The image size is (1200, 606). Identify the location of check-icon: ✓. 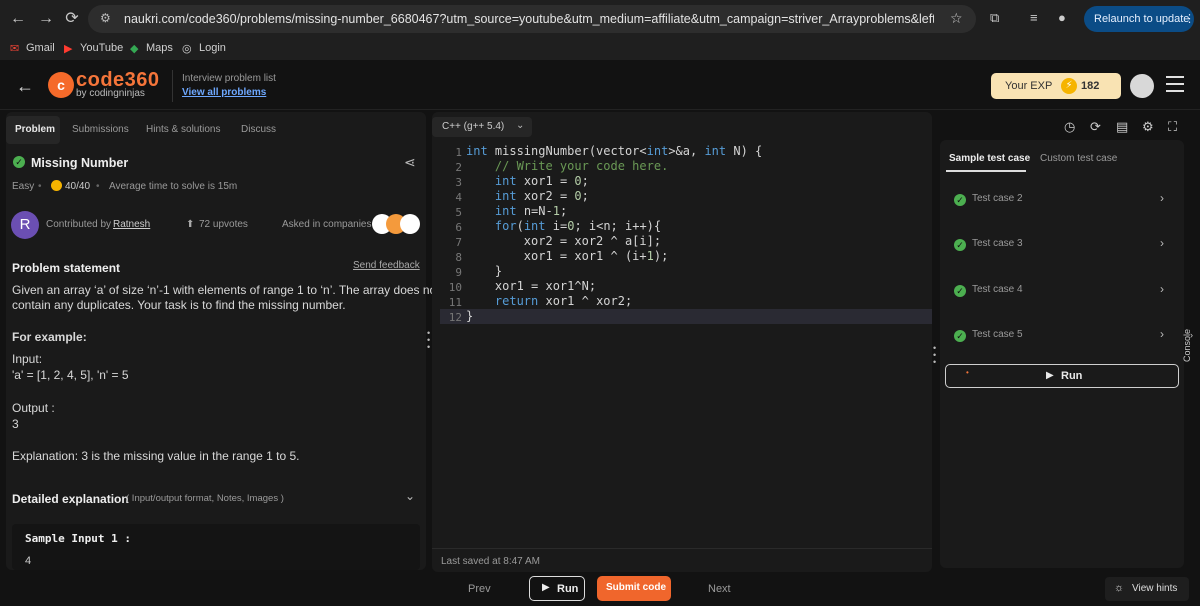
(960, 291).